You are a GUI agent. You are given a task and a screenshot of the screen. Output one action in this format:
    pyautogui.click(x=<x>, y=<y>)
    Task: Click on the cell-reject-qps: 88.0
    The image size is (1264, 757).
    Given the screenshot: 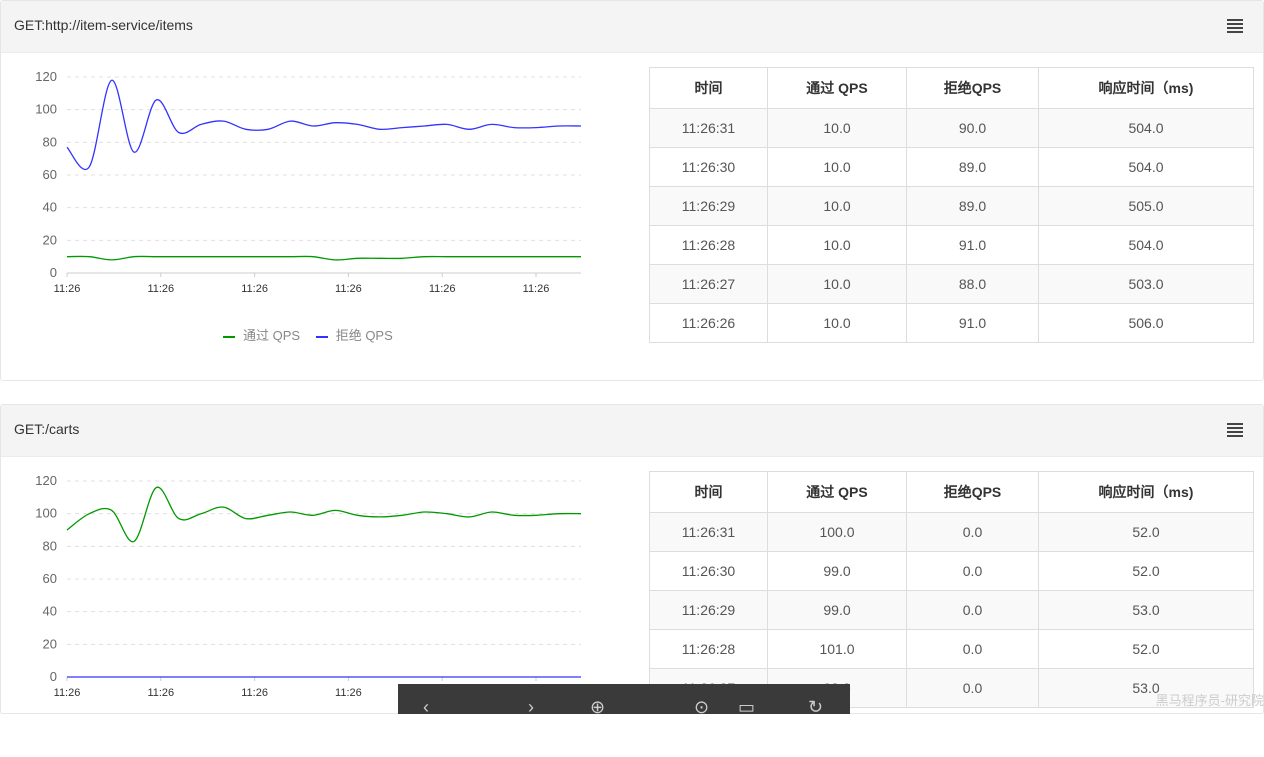 What is the action you would take?
    pyautogui.click(x=972, y=284)
    